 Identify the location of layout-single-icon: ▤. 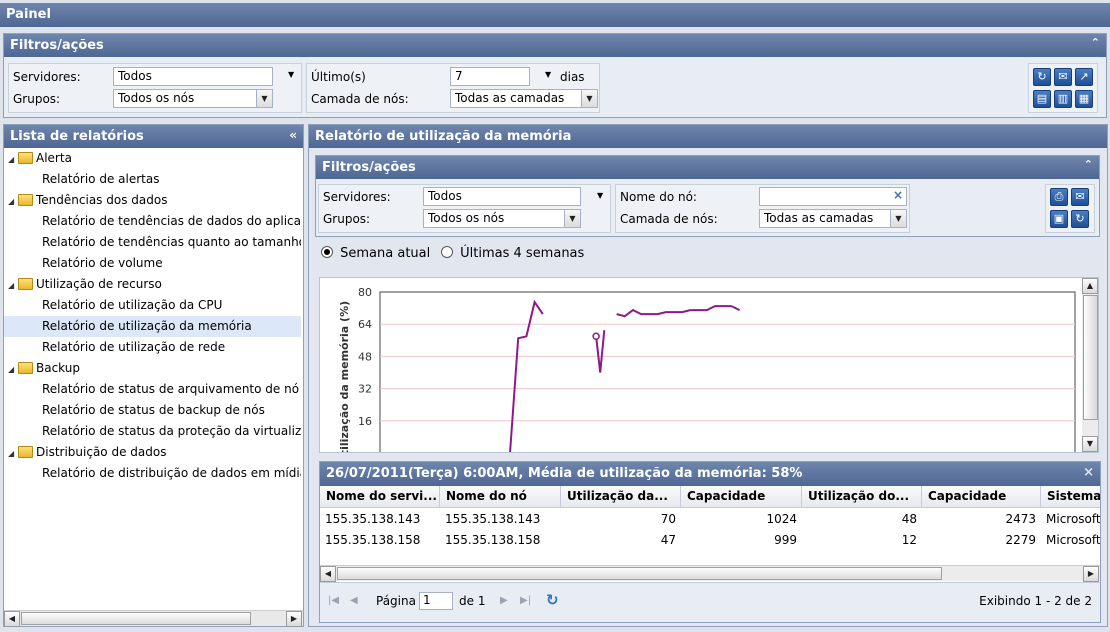
(1042, 99).